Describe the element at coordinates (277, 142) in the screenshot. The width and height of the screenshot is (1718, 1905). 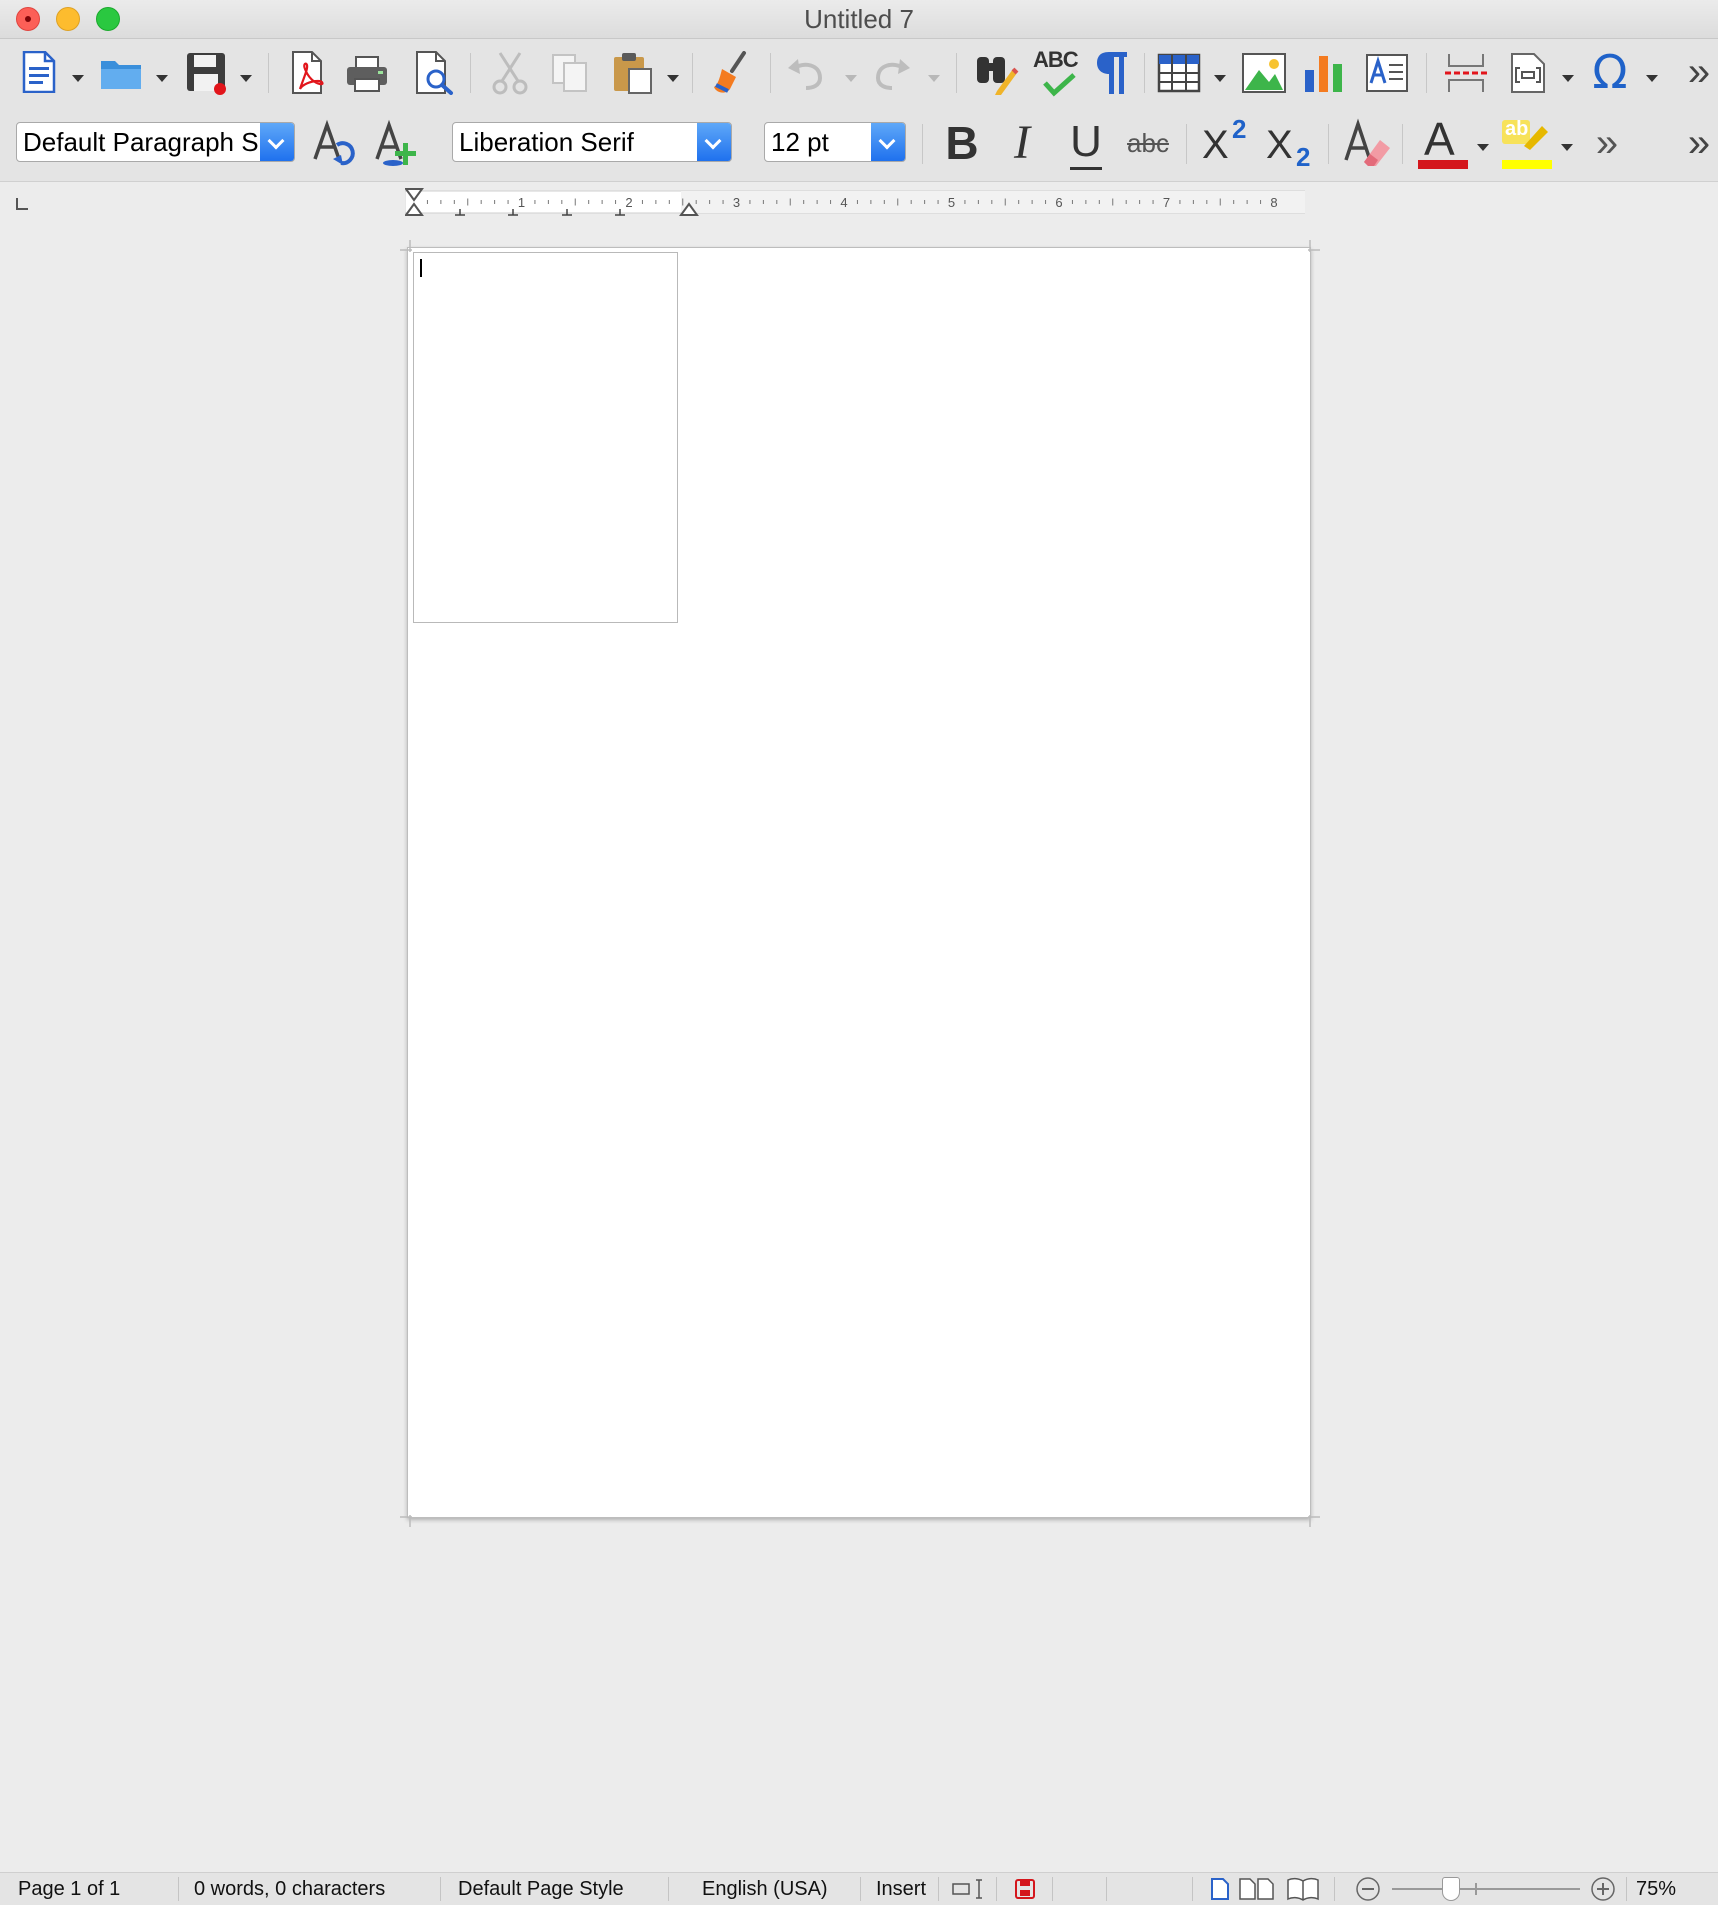
I see `paragraph-style-dropdown-icon` at that location.